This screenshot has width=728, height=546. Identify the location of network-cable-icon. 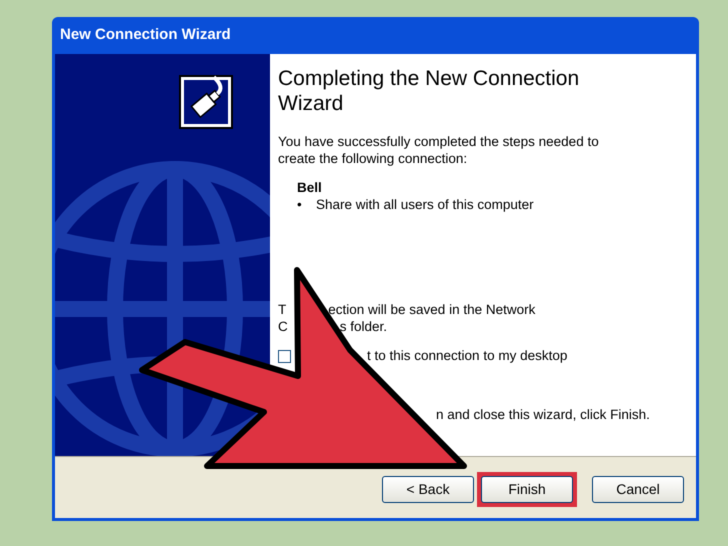
(206, 102).